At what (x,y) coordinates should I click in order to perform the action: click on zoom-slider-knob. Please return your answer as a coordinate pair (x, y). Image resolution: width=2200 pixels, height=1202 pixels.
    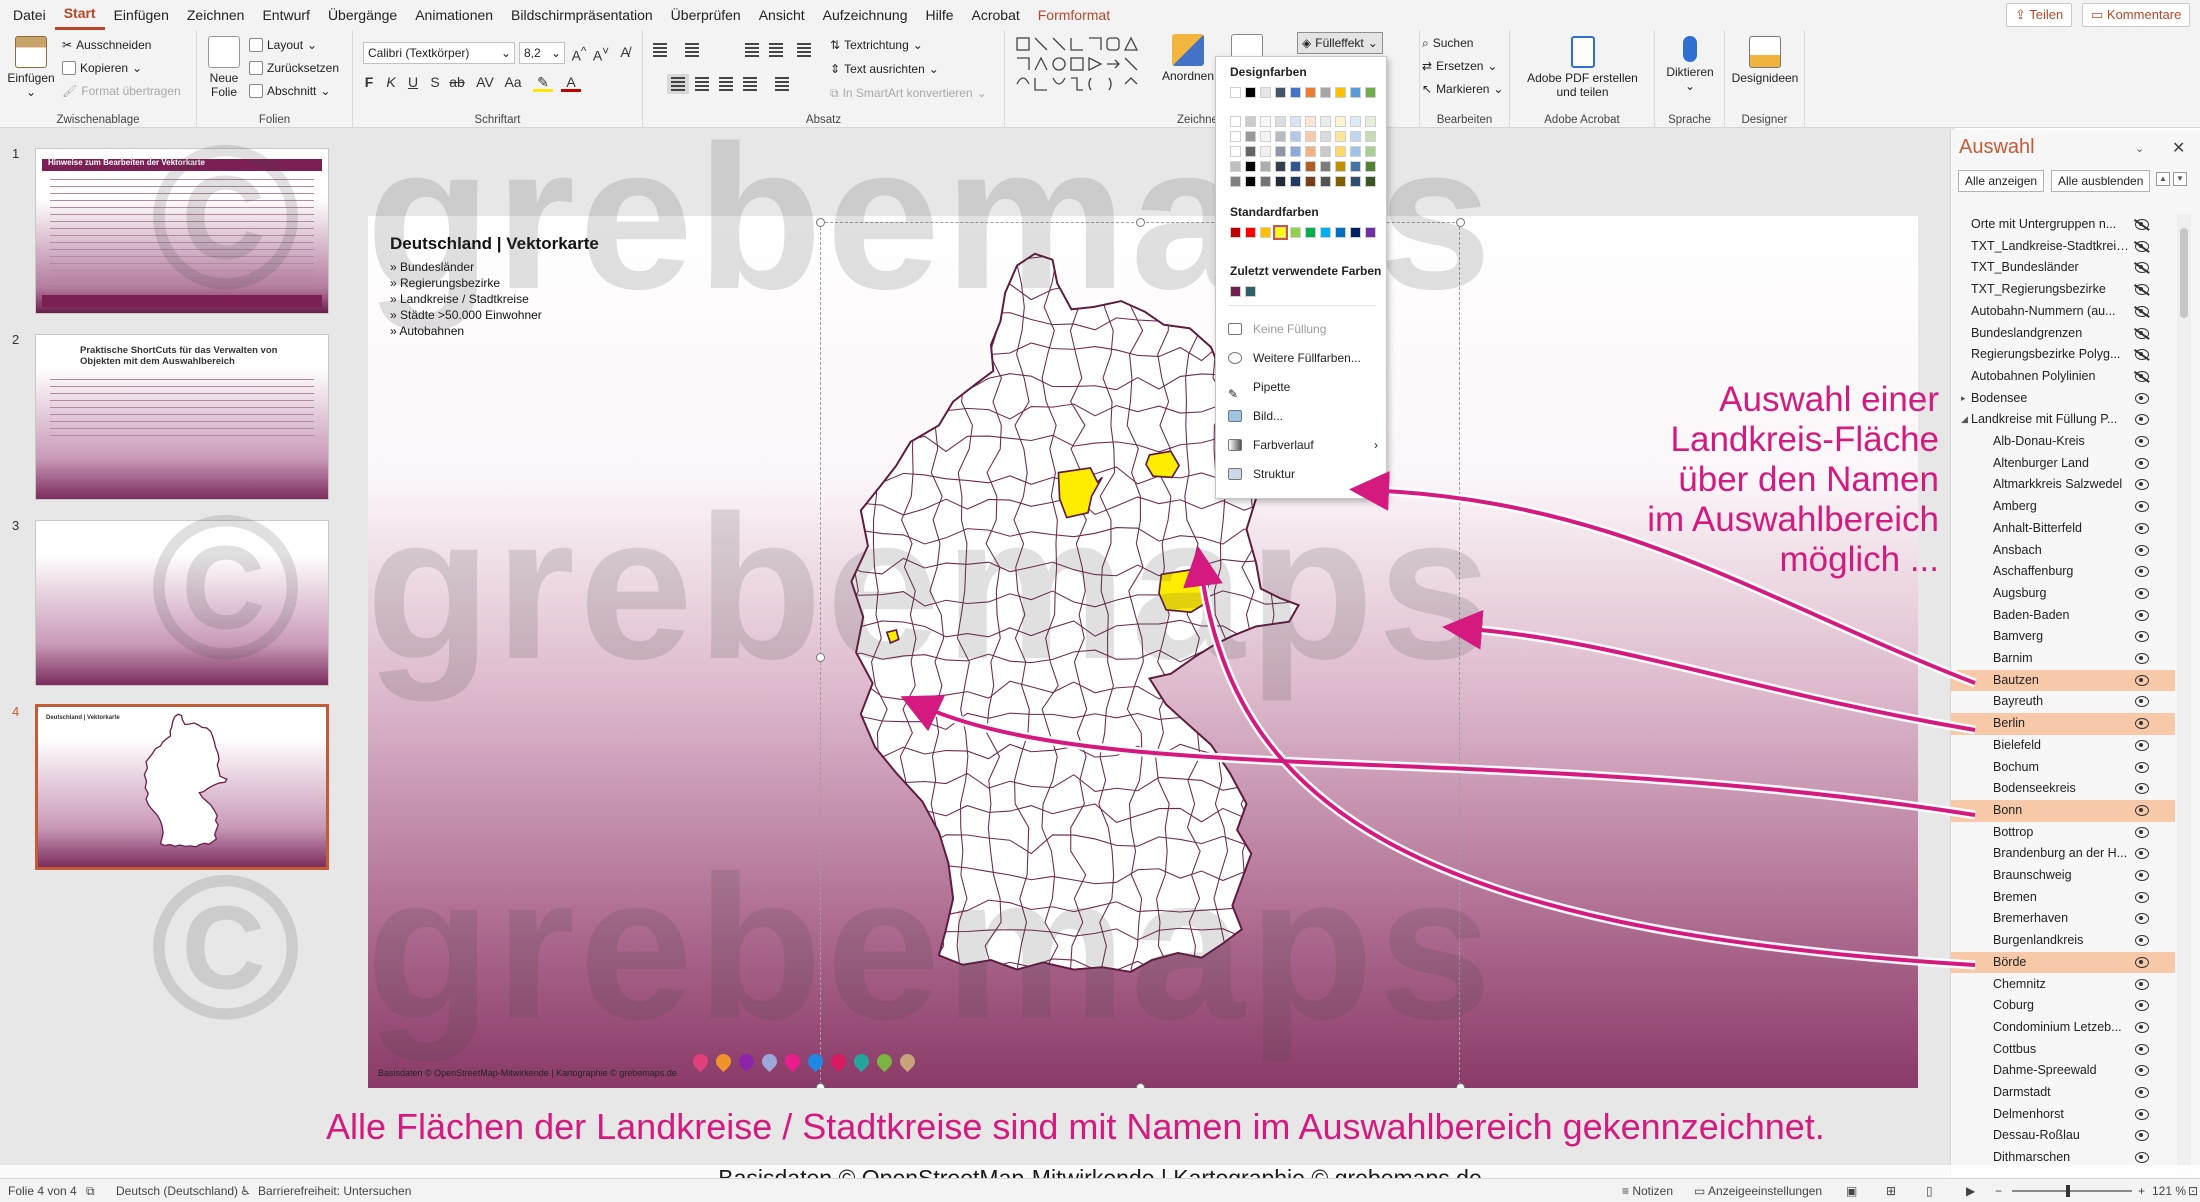
    Looking at the image, I should click on (2068, 1191).